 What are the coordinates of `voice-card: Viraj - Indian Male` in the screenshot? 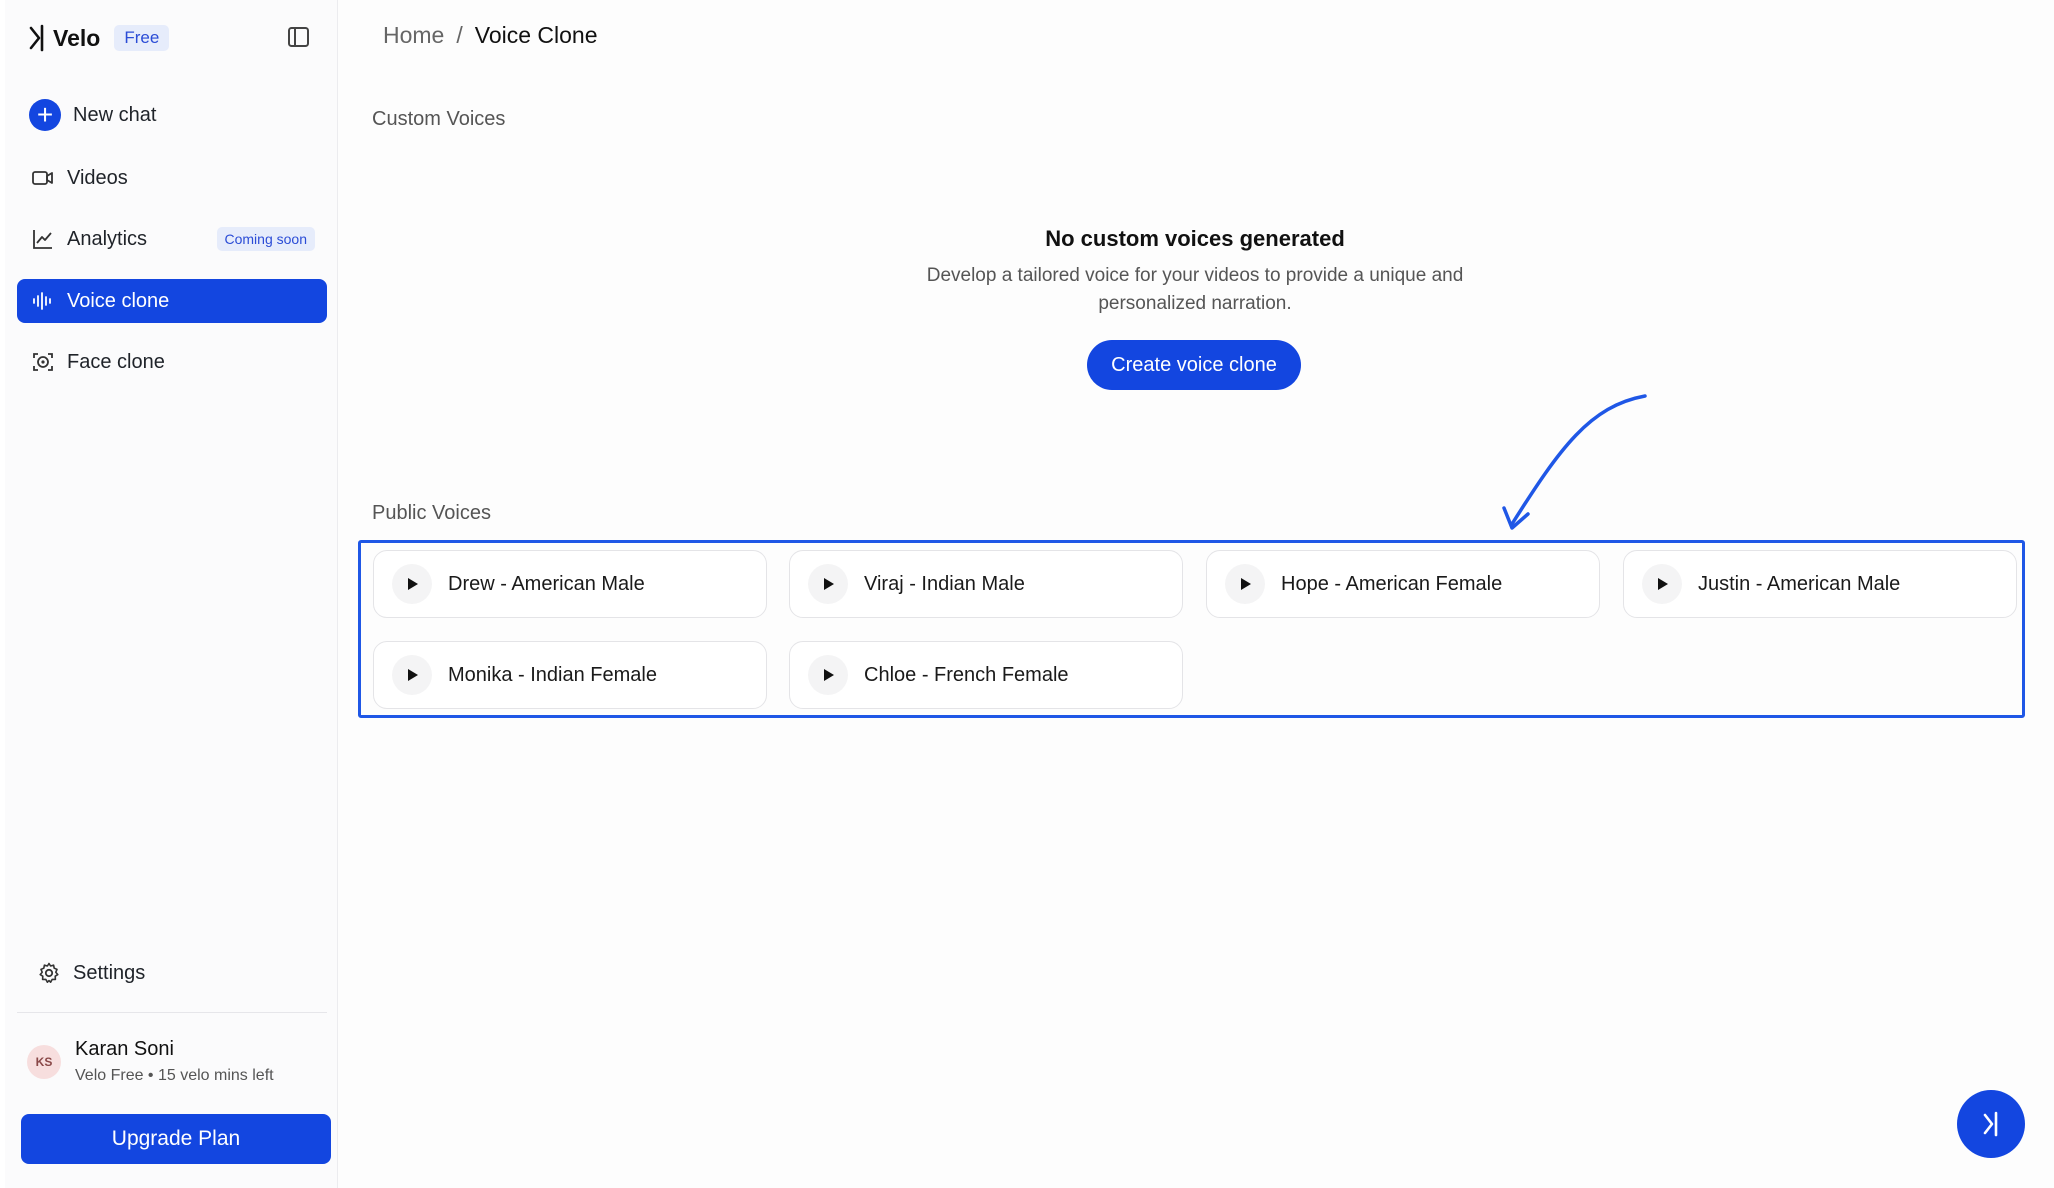 It's located at (986, 584).